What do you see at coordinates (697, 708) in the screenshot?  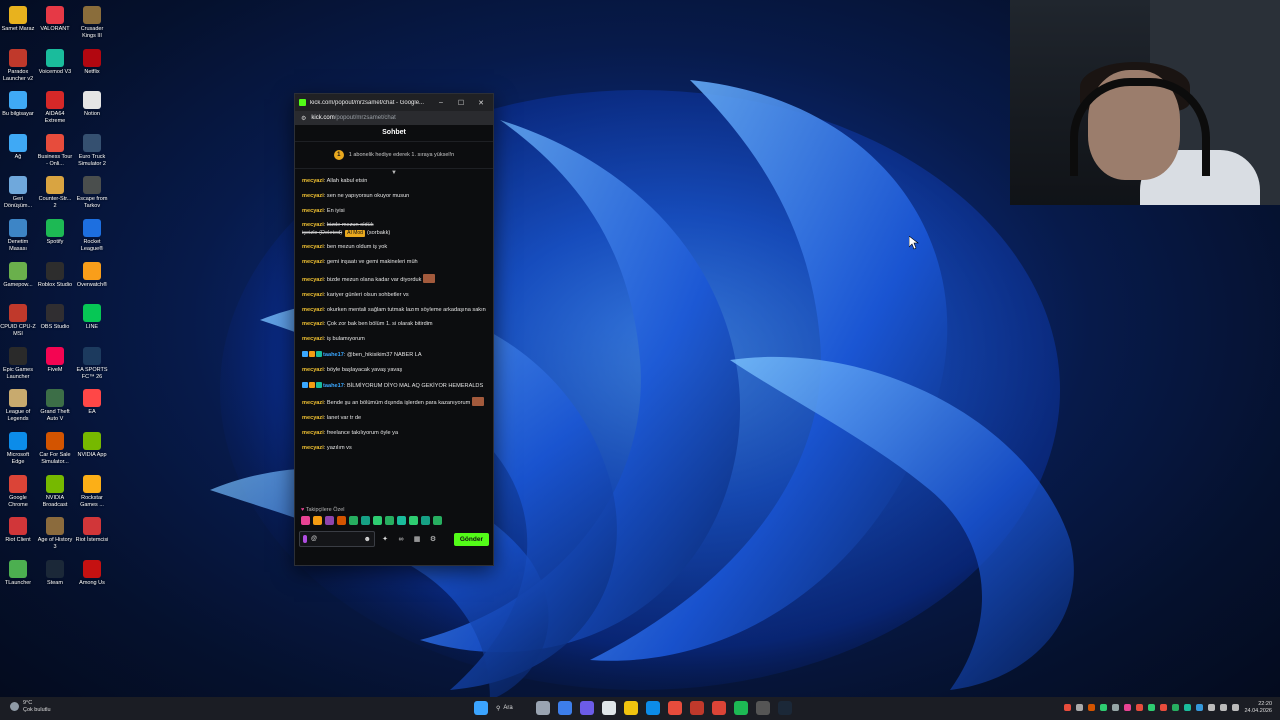 I see `adobe-icon` at bounding box center [697, 708].